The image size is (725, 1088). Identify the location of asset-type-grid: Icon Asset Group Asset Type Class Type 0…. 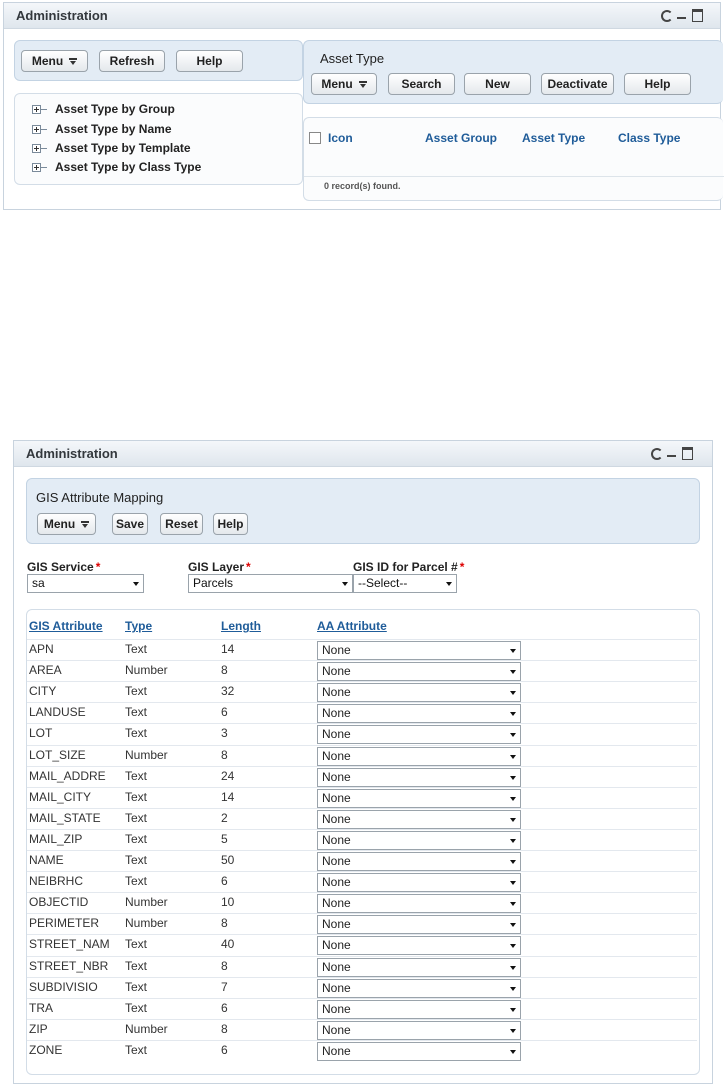
(513, 159).